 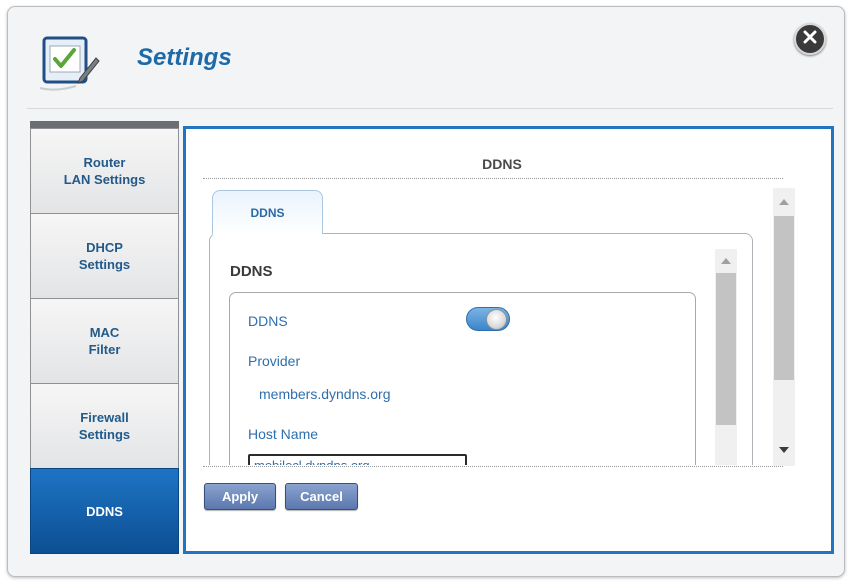 What do you see at coordinates (502, 164) in the screenshot?
I see `content-title: DDNS` at bounding box center [502, 164].